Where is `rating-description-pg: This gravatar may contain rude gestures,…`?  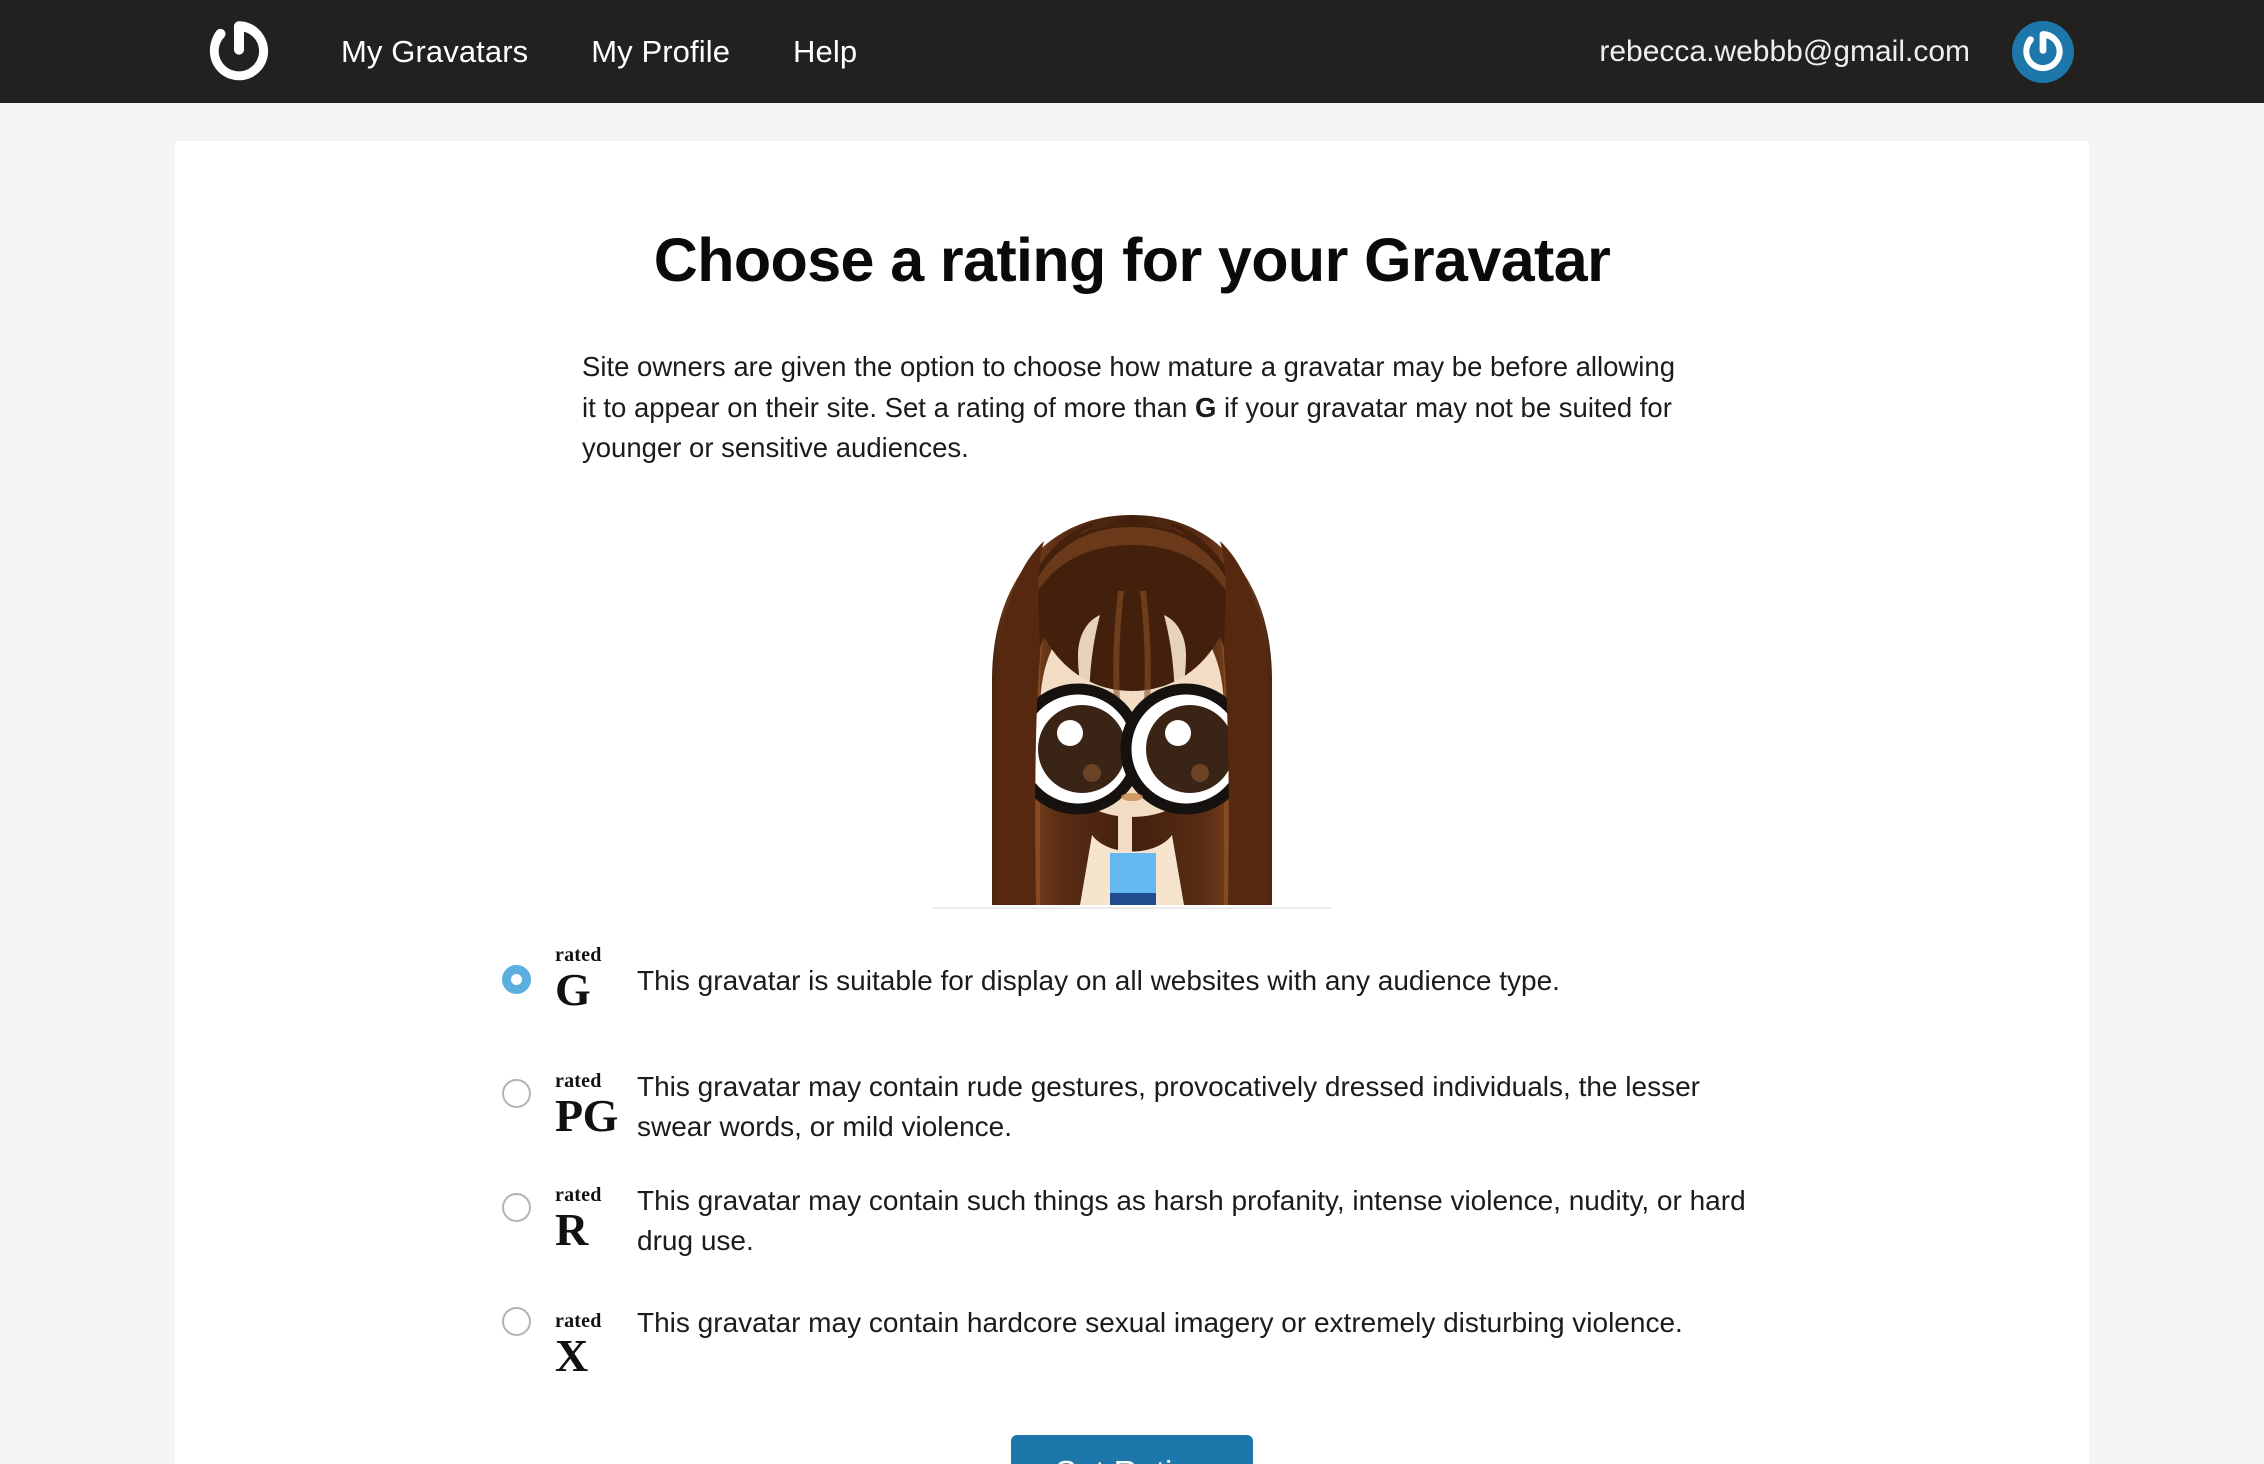 rating-description-pg: This gravatar may contain rude gestures,… is located at coordinates (1168, 1106).